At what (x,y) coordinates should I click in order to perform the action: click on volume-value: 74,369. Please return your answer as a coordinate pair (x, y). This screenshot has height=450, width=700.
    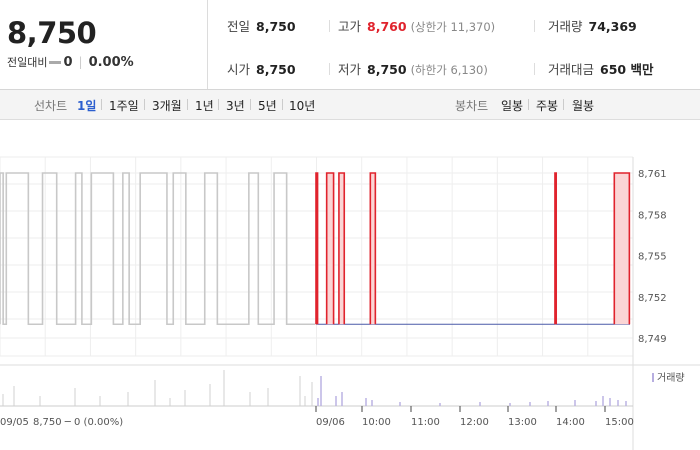
    Looking at the image, I should click on (612, 26).